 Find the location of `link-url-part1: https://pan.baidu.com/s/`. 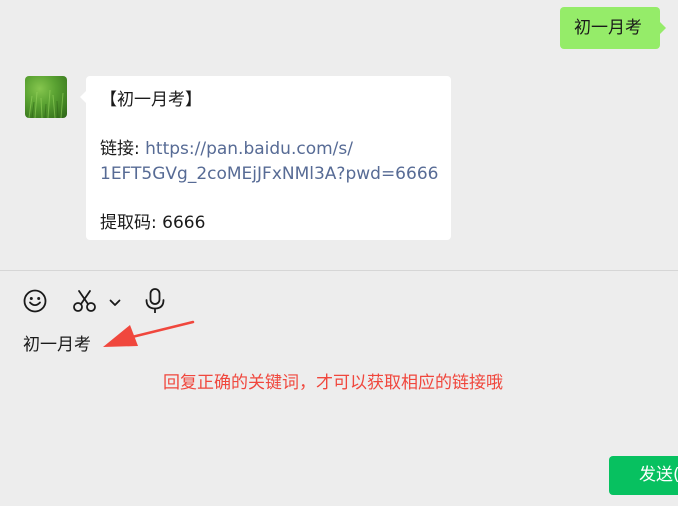

link-url-part1: https://pan.baidu.com/s/ is located at coordinates (249, 149).